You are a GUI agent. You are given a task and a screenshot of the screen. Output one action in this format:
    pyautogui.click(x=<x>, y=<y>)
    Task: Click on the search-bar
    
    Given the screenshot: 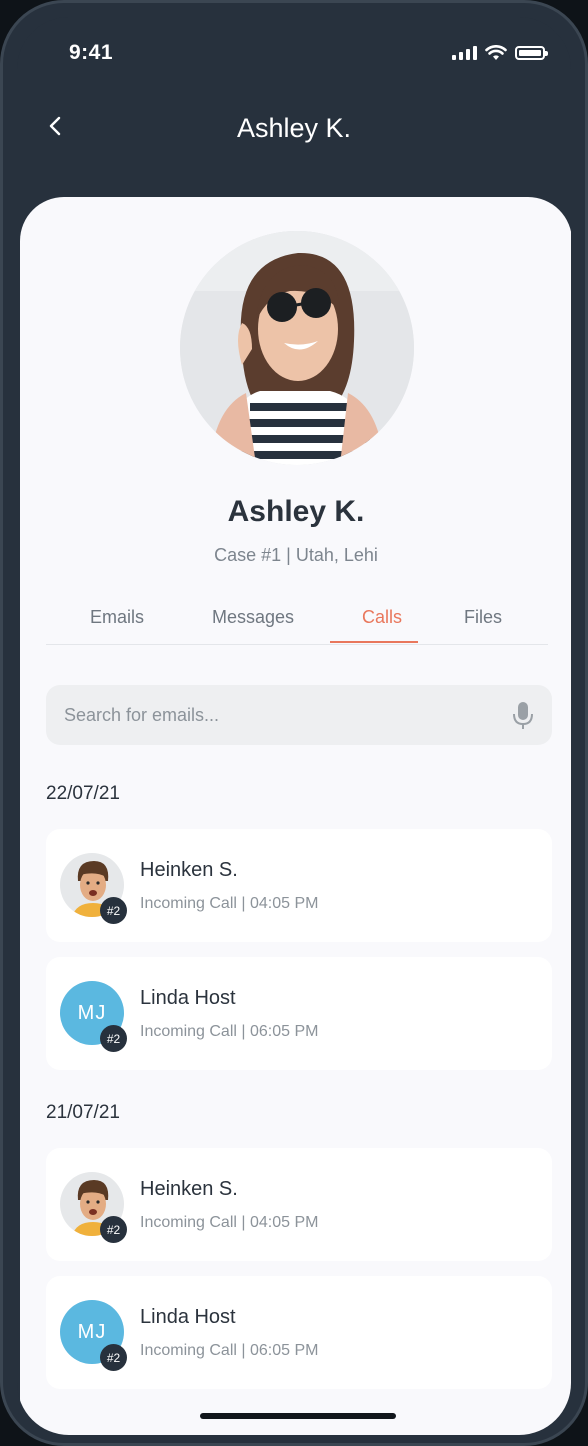 What is the action you would take?
    pyautogui.click(x=299, y=715)
    